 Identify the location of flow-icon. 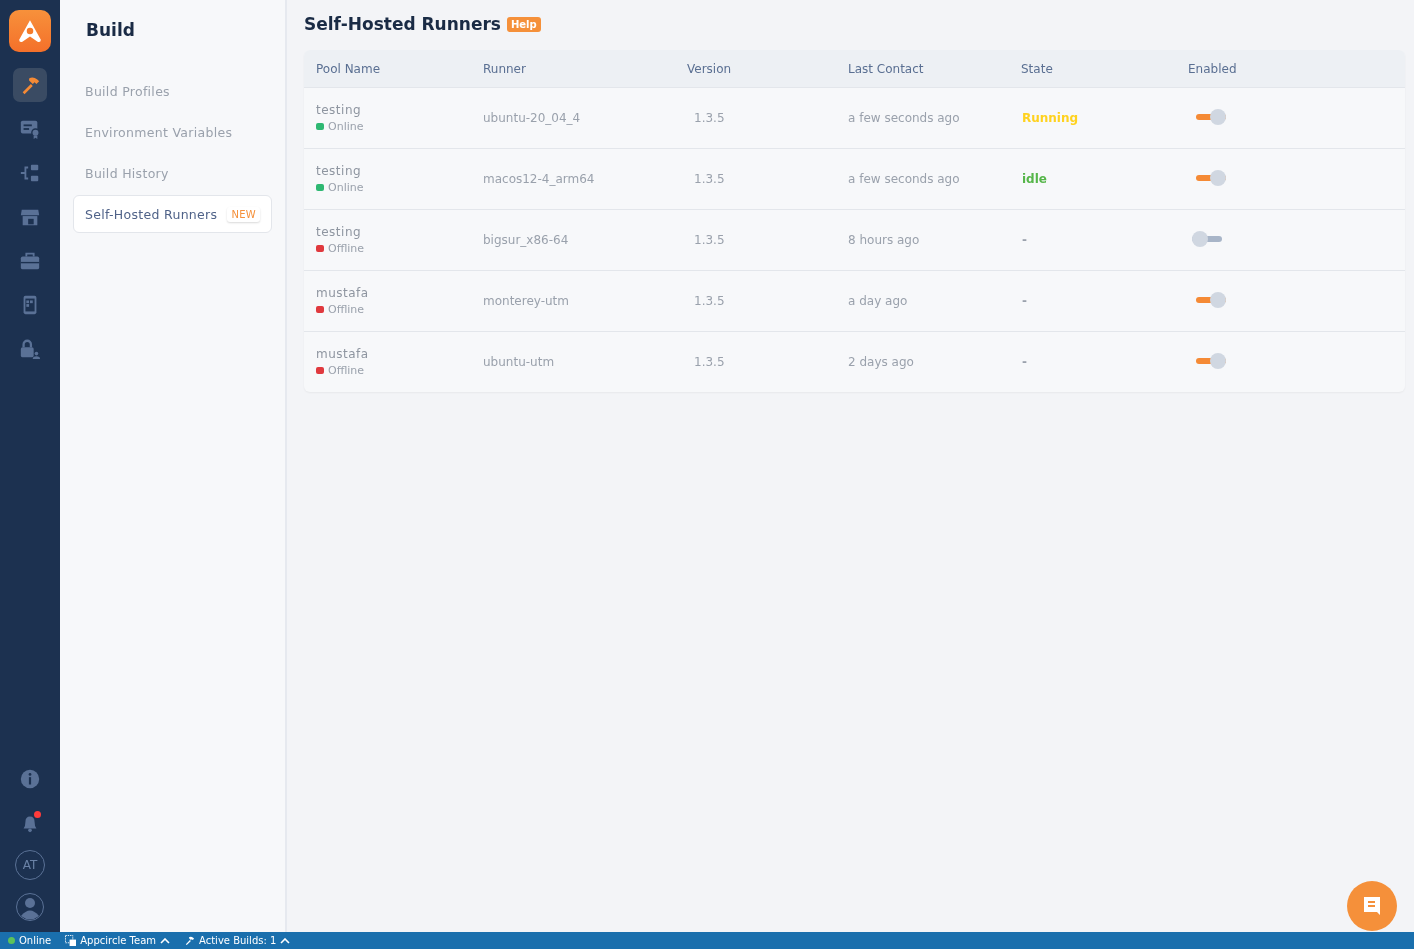
(30, 173).